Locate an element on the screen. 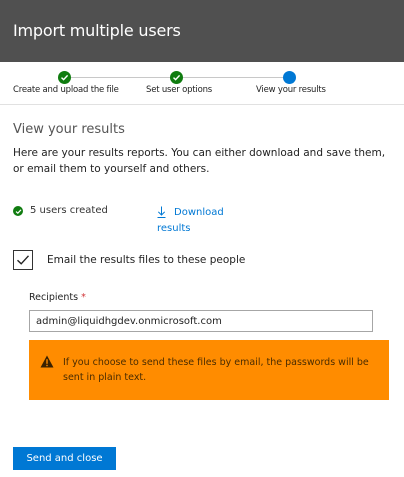 The image size is (404, 477). step-1-checkmark-icon is located at coordinates (64, 77).